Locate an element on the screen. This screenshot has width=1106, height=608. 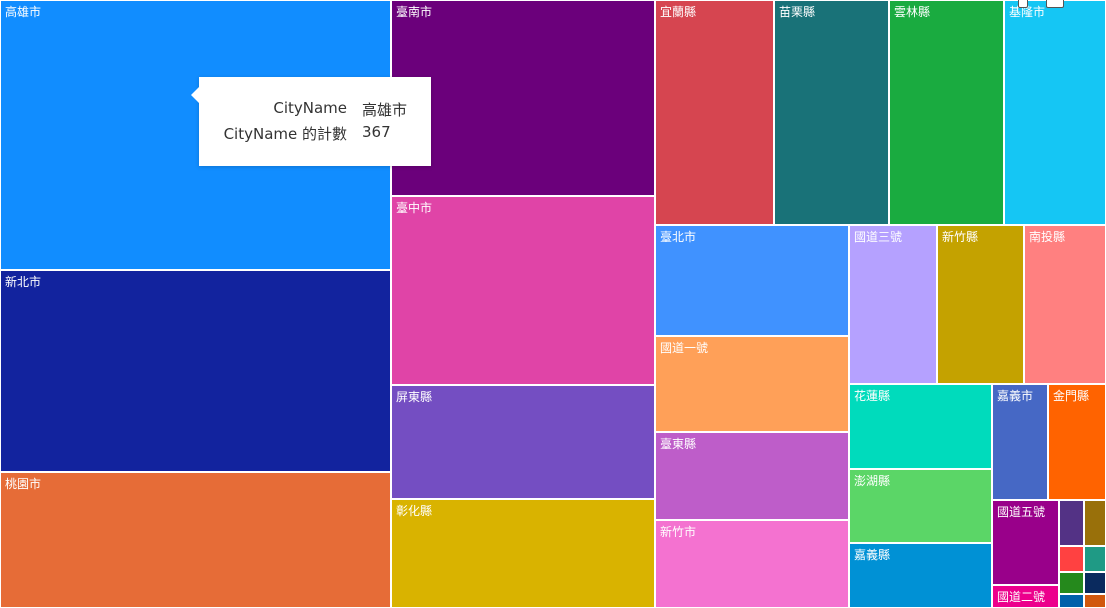
treemap-tile: 國道五號 is located at coordinates (1025, 542).